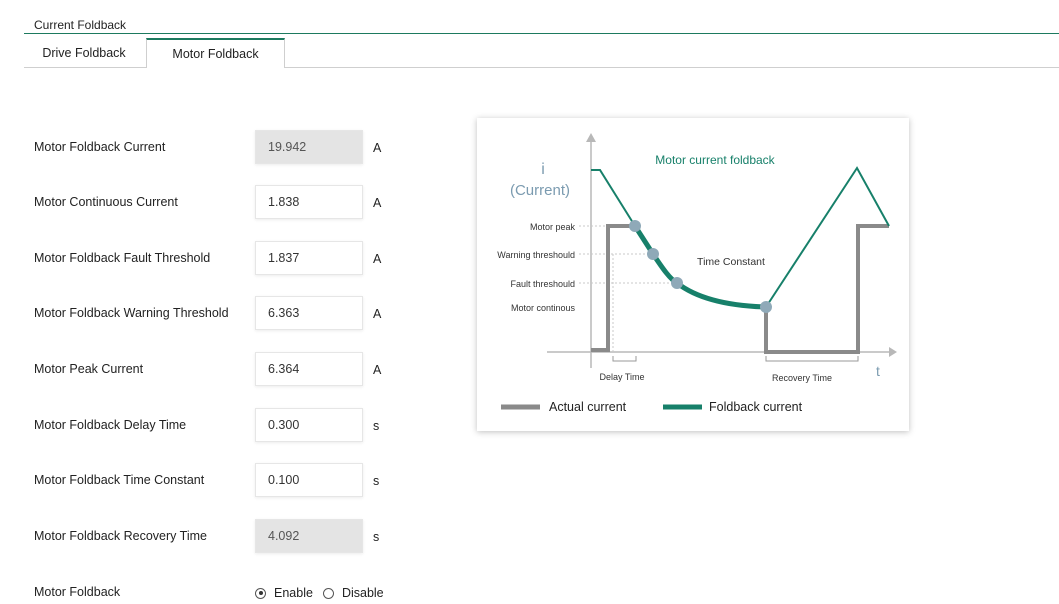 This screenshot has width=1059, height=604. Describe the element at coordinates (110, 425) in the screenshot. I see `field-label: Motor Foldback Delay Time` at that location.